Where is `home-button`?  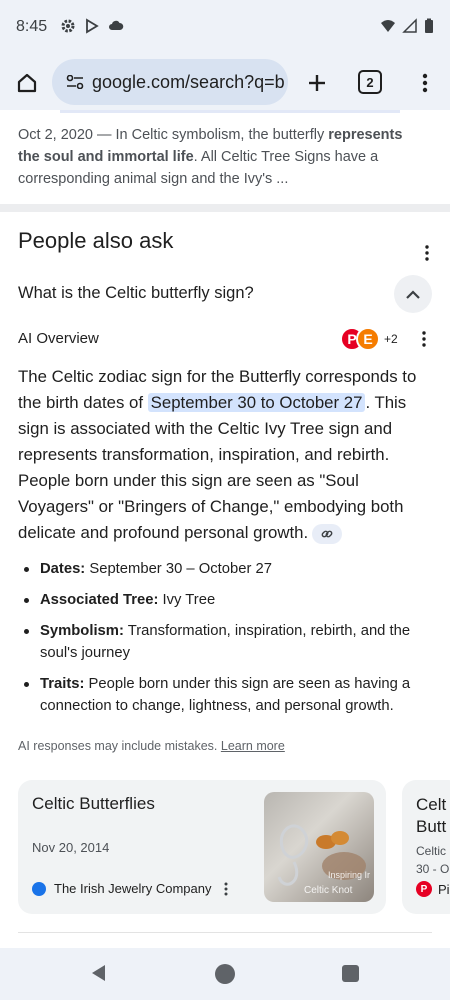 home-button is located at coordinates (27, 83).